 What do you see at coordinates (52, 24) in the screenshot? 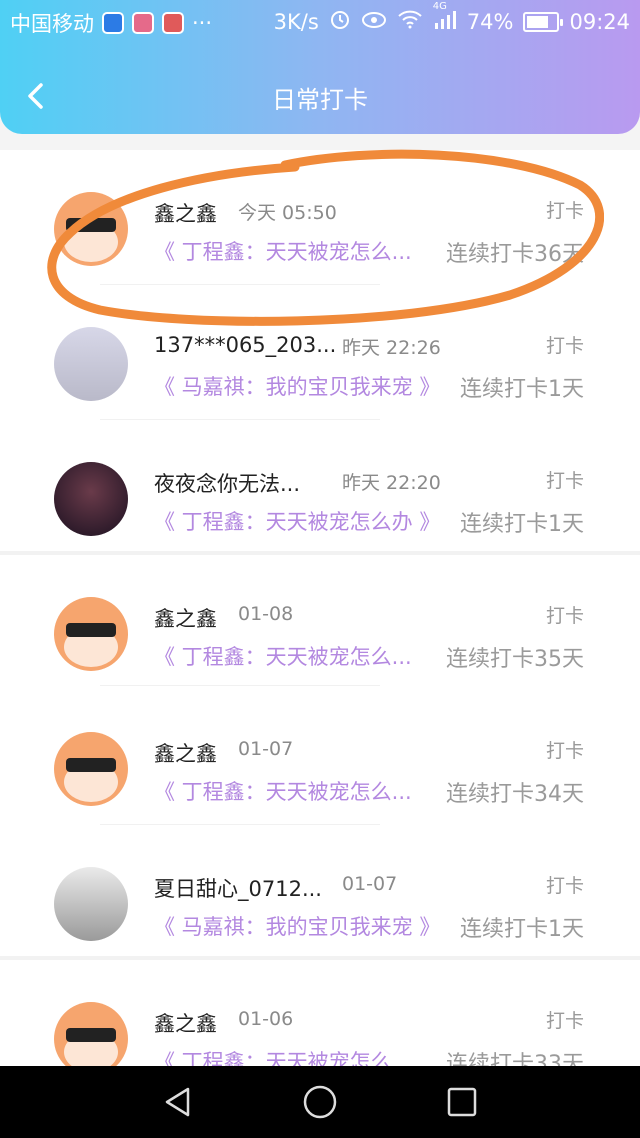
I see `carrier-label: 中国移动` at bounding box center [52, 24].